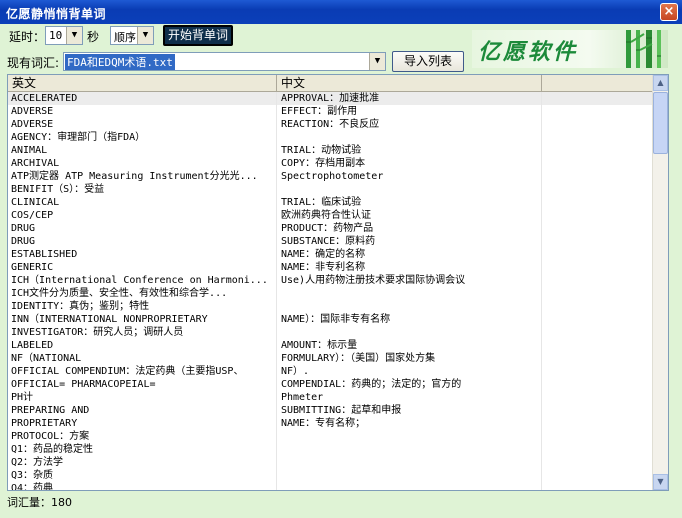 Image resolution: width=682 pixels, height=518 pixels. I want to click on bamboo-icon, so click(643, 49).